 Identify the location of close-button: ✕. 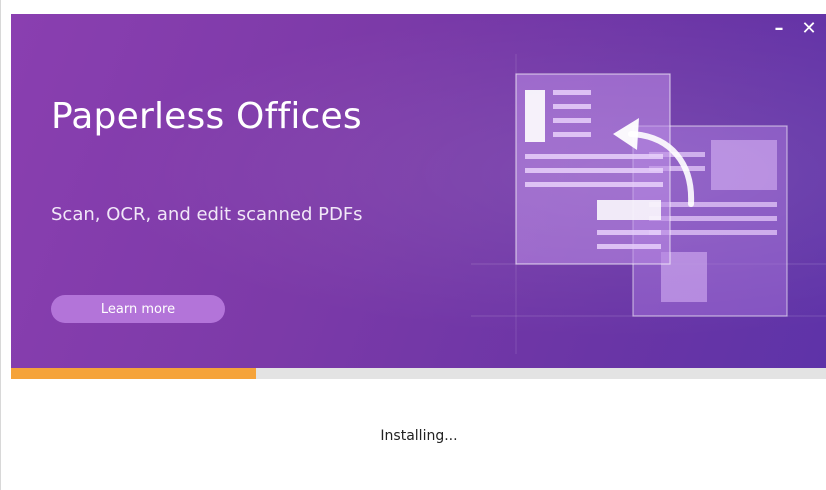
(809, 29).